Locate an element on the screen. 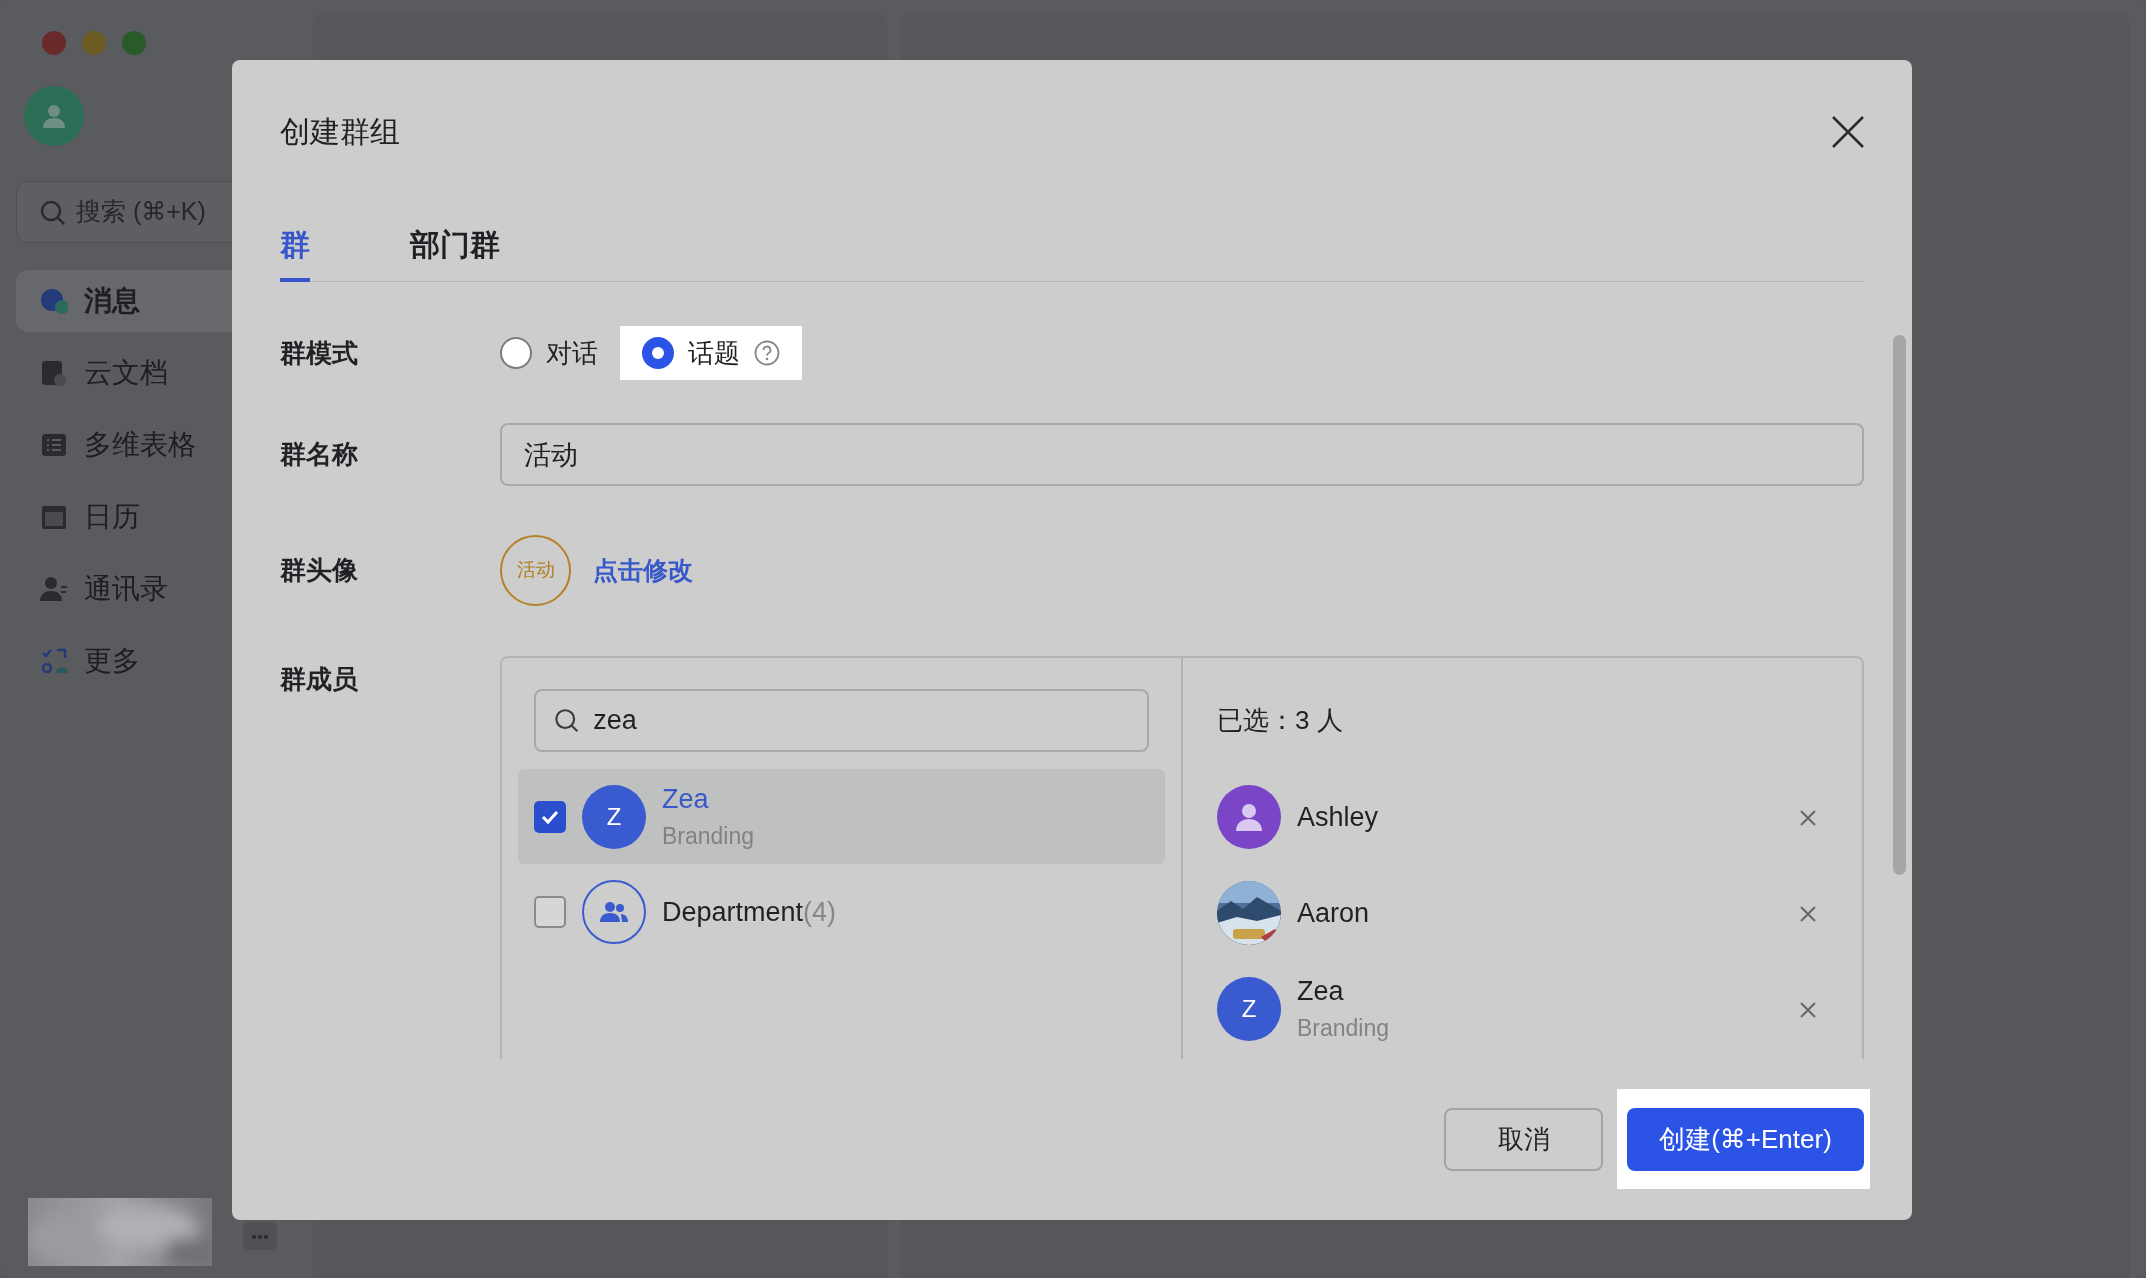 Image resolution: width=2146 pixels, height=1278 pixels. more-icon is located at coordinates (260, 1236).